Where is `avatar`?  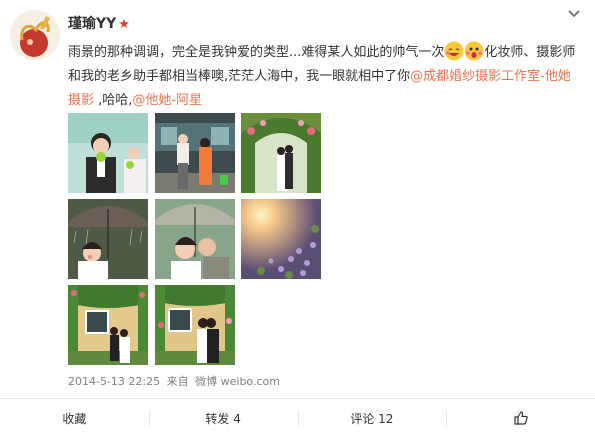 avatar is located at coordinates (35, 35).